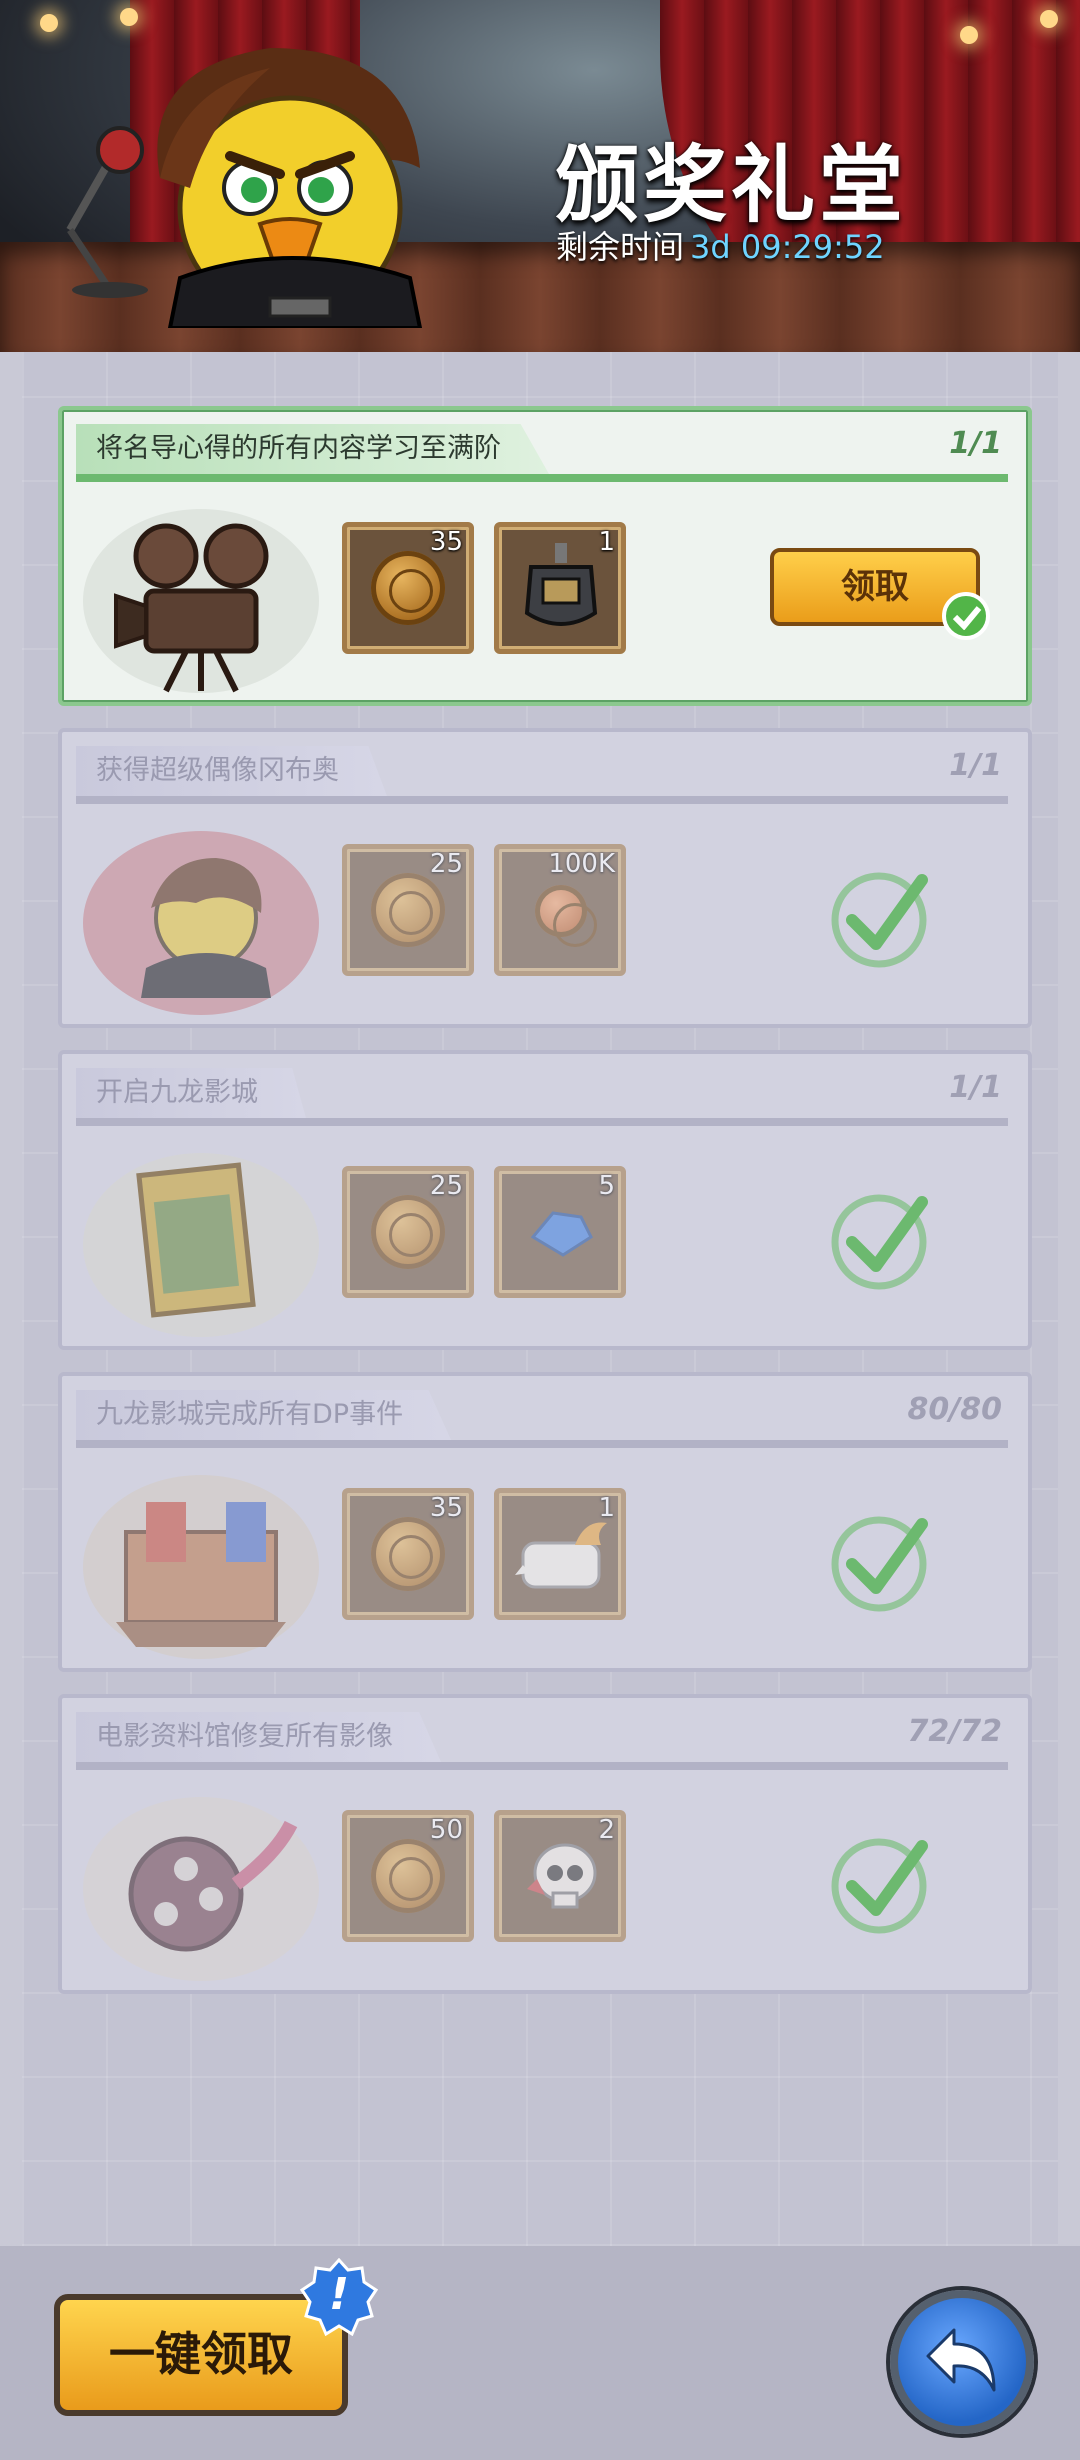 This screenshot has width=1080, height=2460. I want to click on reward-count: 2, so click(606, 1830).